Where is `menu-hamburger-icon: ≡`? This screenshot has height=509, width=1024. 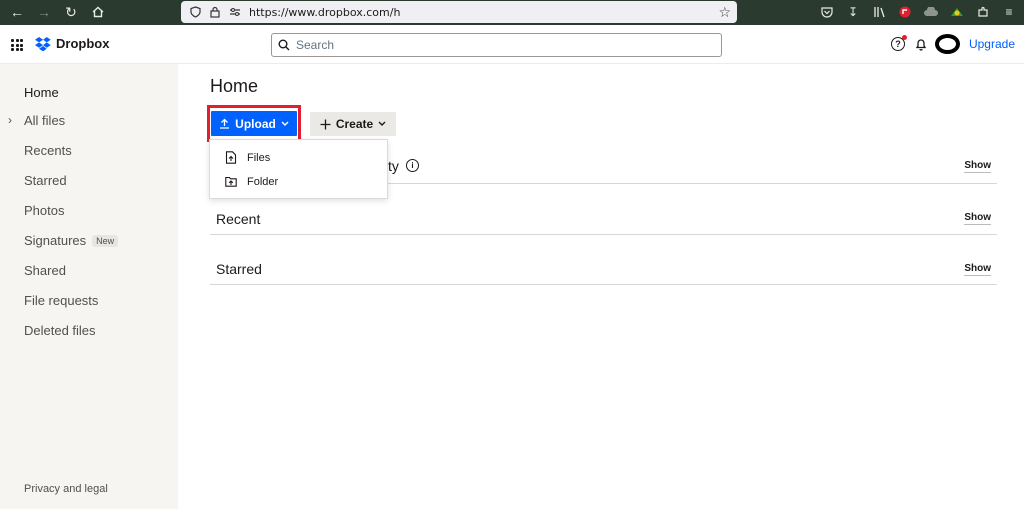
menu-hamburger-icon: ≡ is located at coordinates (1009, 12).